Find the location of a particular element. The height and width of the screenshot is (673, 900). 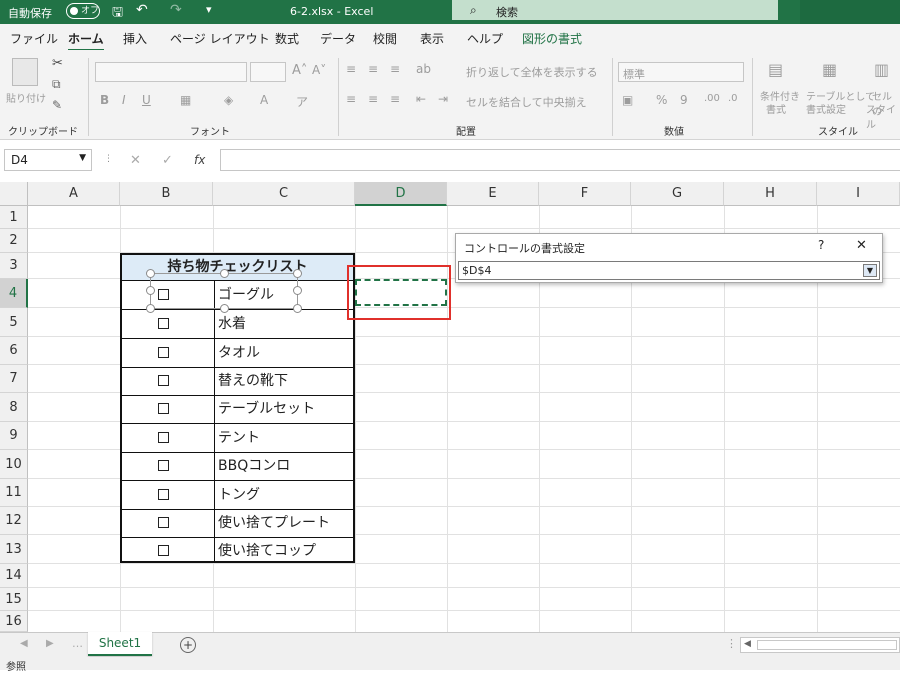

column-header-f: F is located at coordinates (585, 194).